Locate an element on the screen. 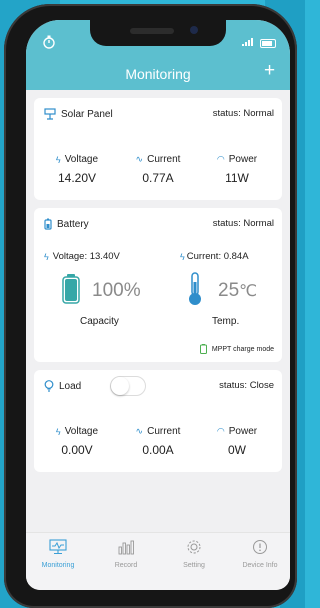 Image resolution: width=320 pixels, height=608 pixels. phone-notch is located at coordinates (158, 33).